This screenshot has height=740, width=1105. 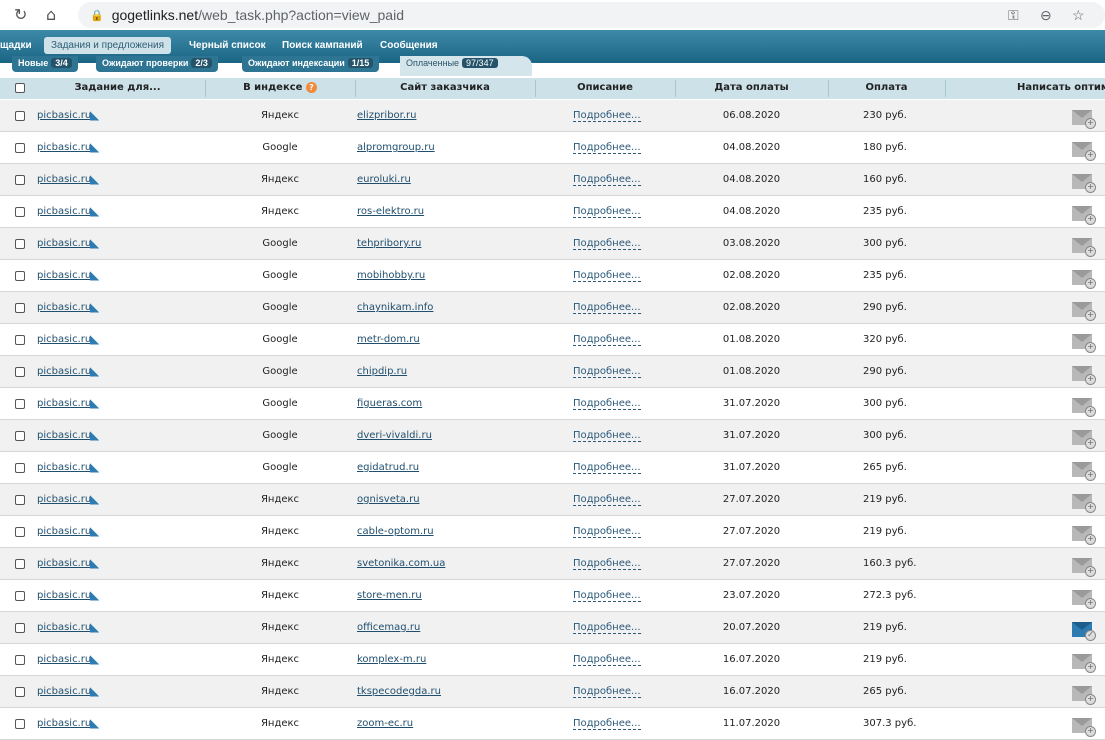 I want to click on nav-platforms: щадки, so click(x=16, y=45).